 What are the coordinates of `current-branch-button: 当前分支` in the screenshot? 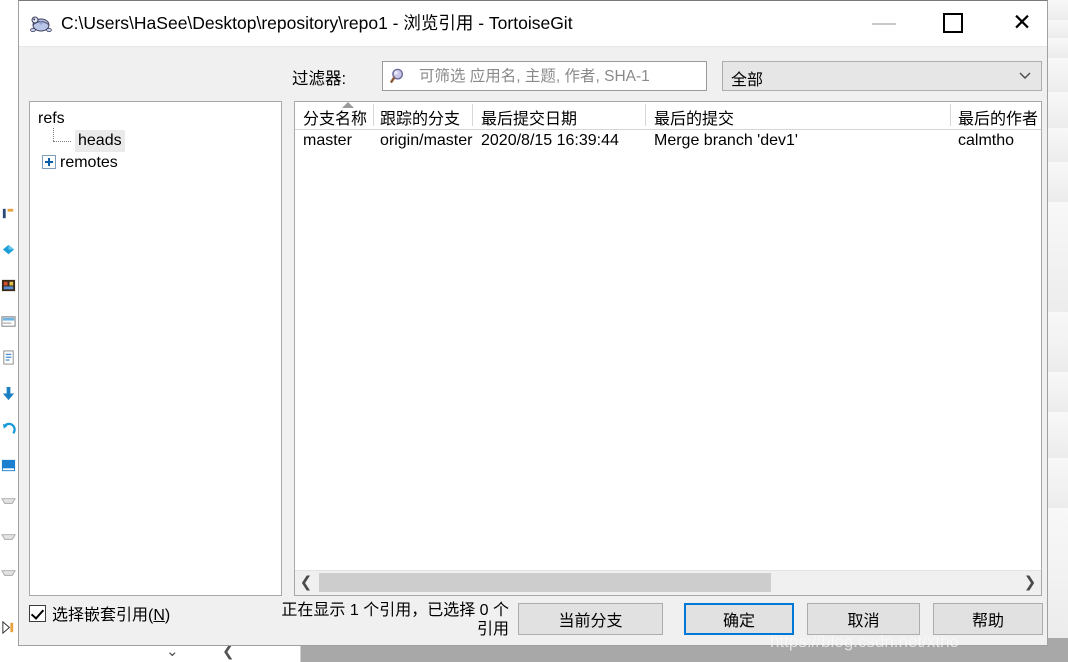 It's located at (590, 619).